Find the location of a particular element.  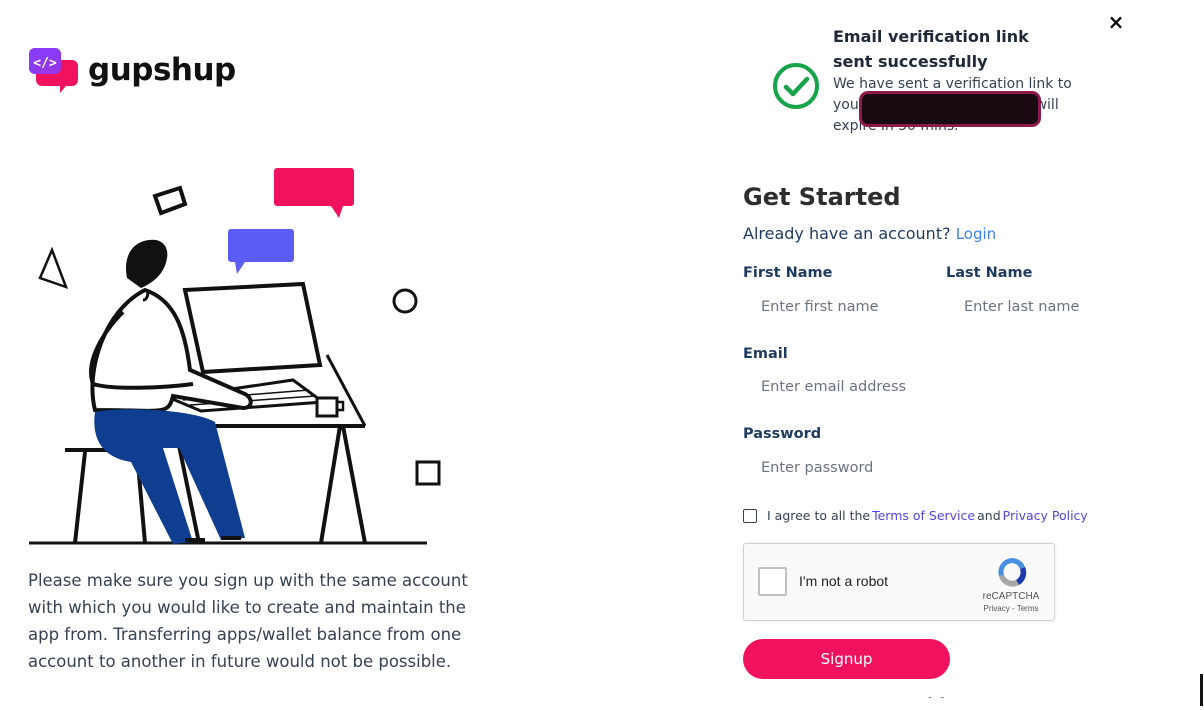

login-prompt: Already have an account? Login is located at coordinates (869, 233).